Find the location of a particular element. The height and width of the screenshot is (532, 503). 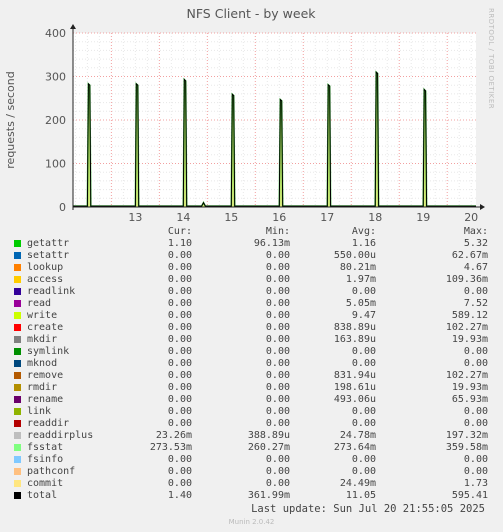

munin-footer: Munin 2.0.42 is located at coordinates (251, 522).